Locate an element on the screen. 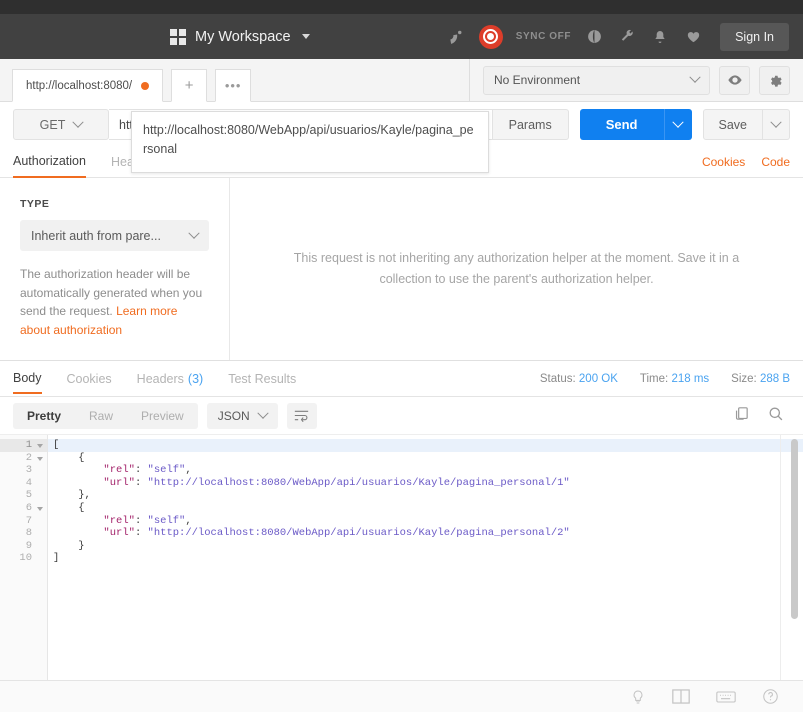 The width and height of the screenshot is (803, 712). line-number-gutter: 1 2 3 4 5 6 7 8 9 10 is located at coordinates (24, 557).